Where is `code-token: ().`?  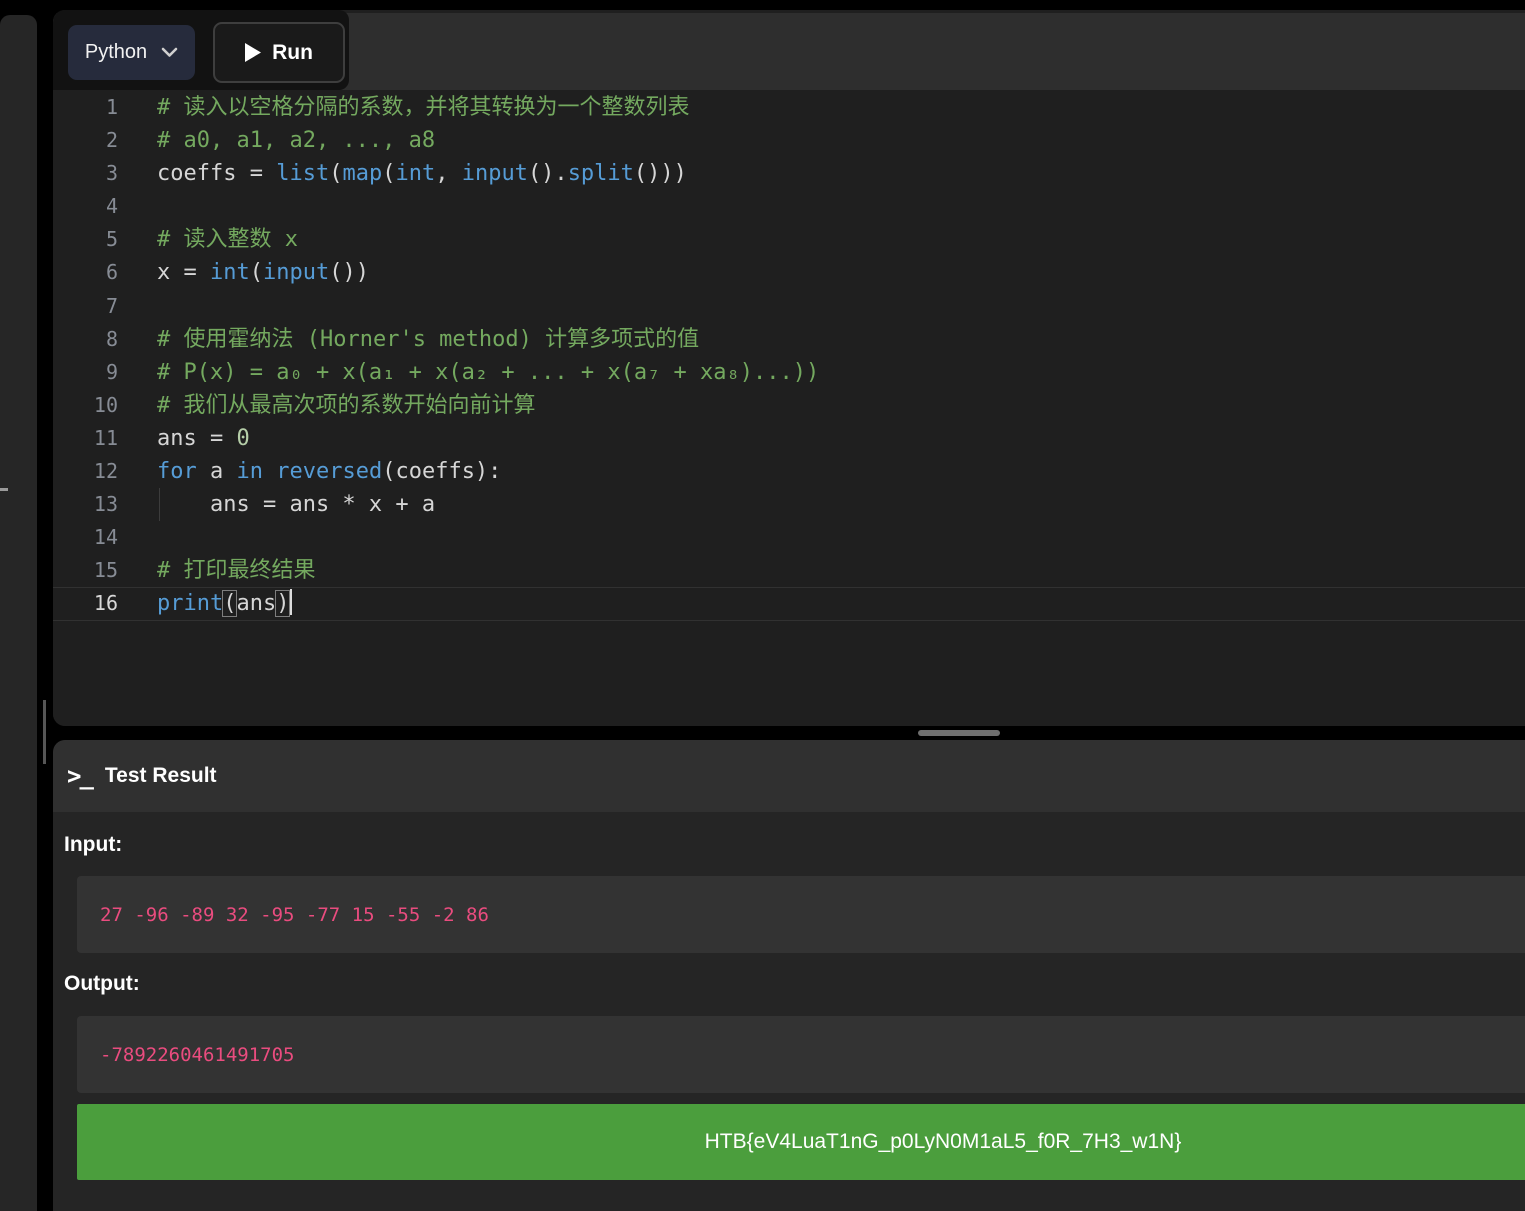
code-token: (). is located at coordinates (547, 174).